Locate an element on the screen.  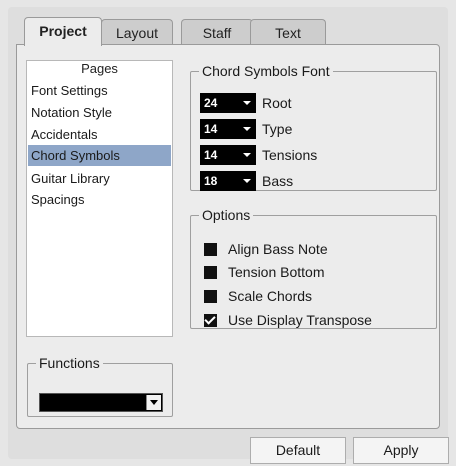
list-item-notation-style: Notation Style is located at coordinates (99, 112).